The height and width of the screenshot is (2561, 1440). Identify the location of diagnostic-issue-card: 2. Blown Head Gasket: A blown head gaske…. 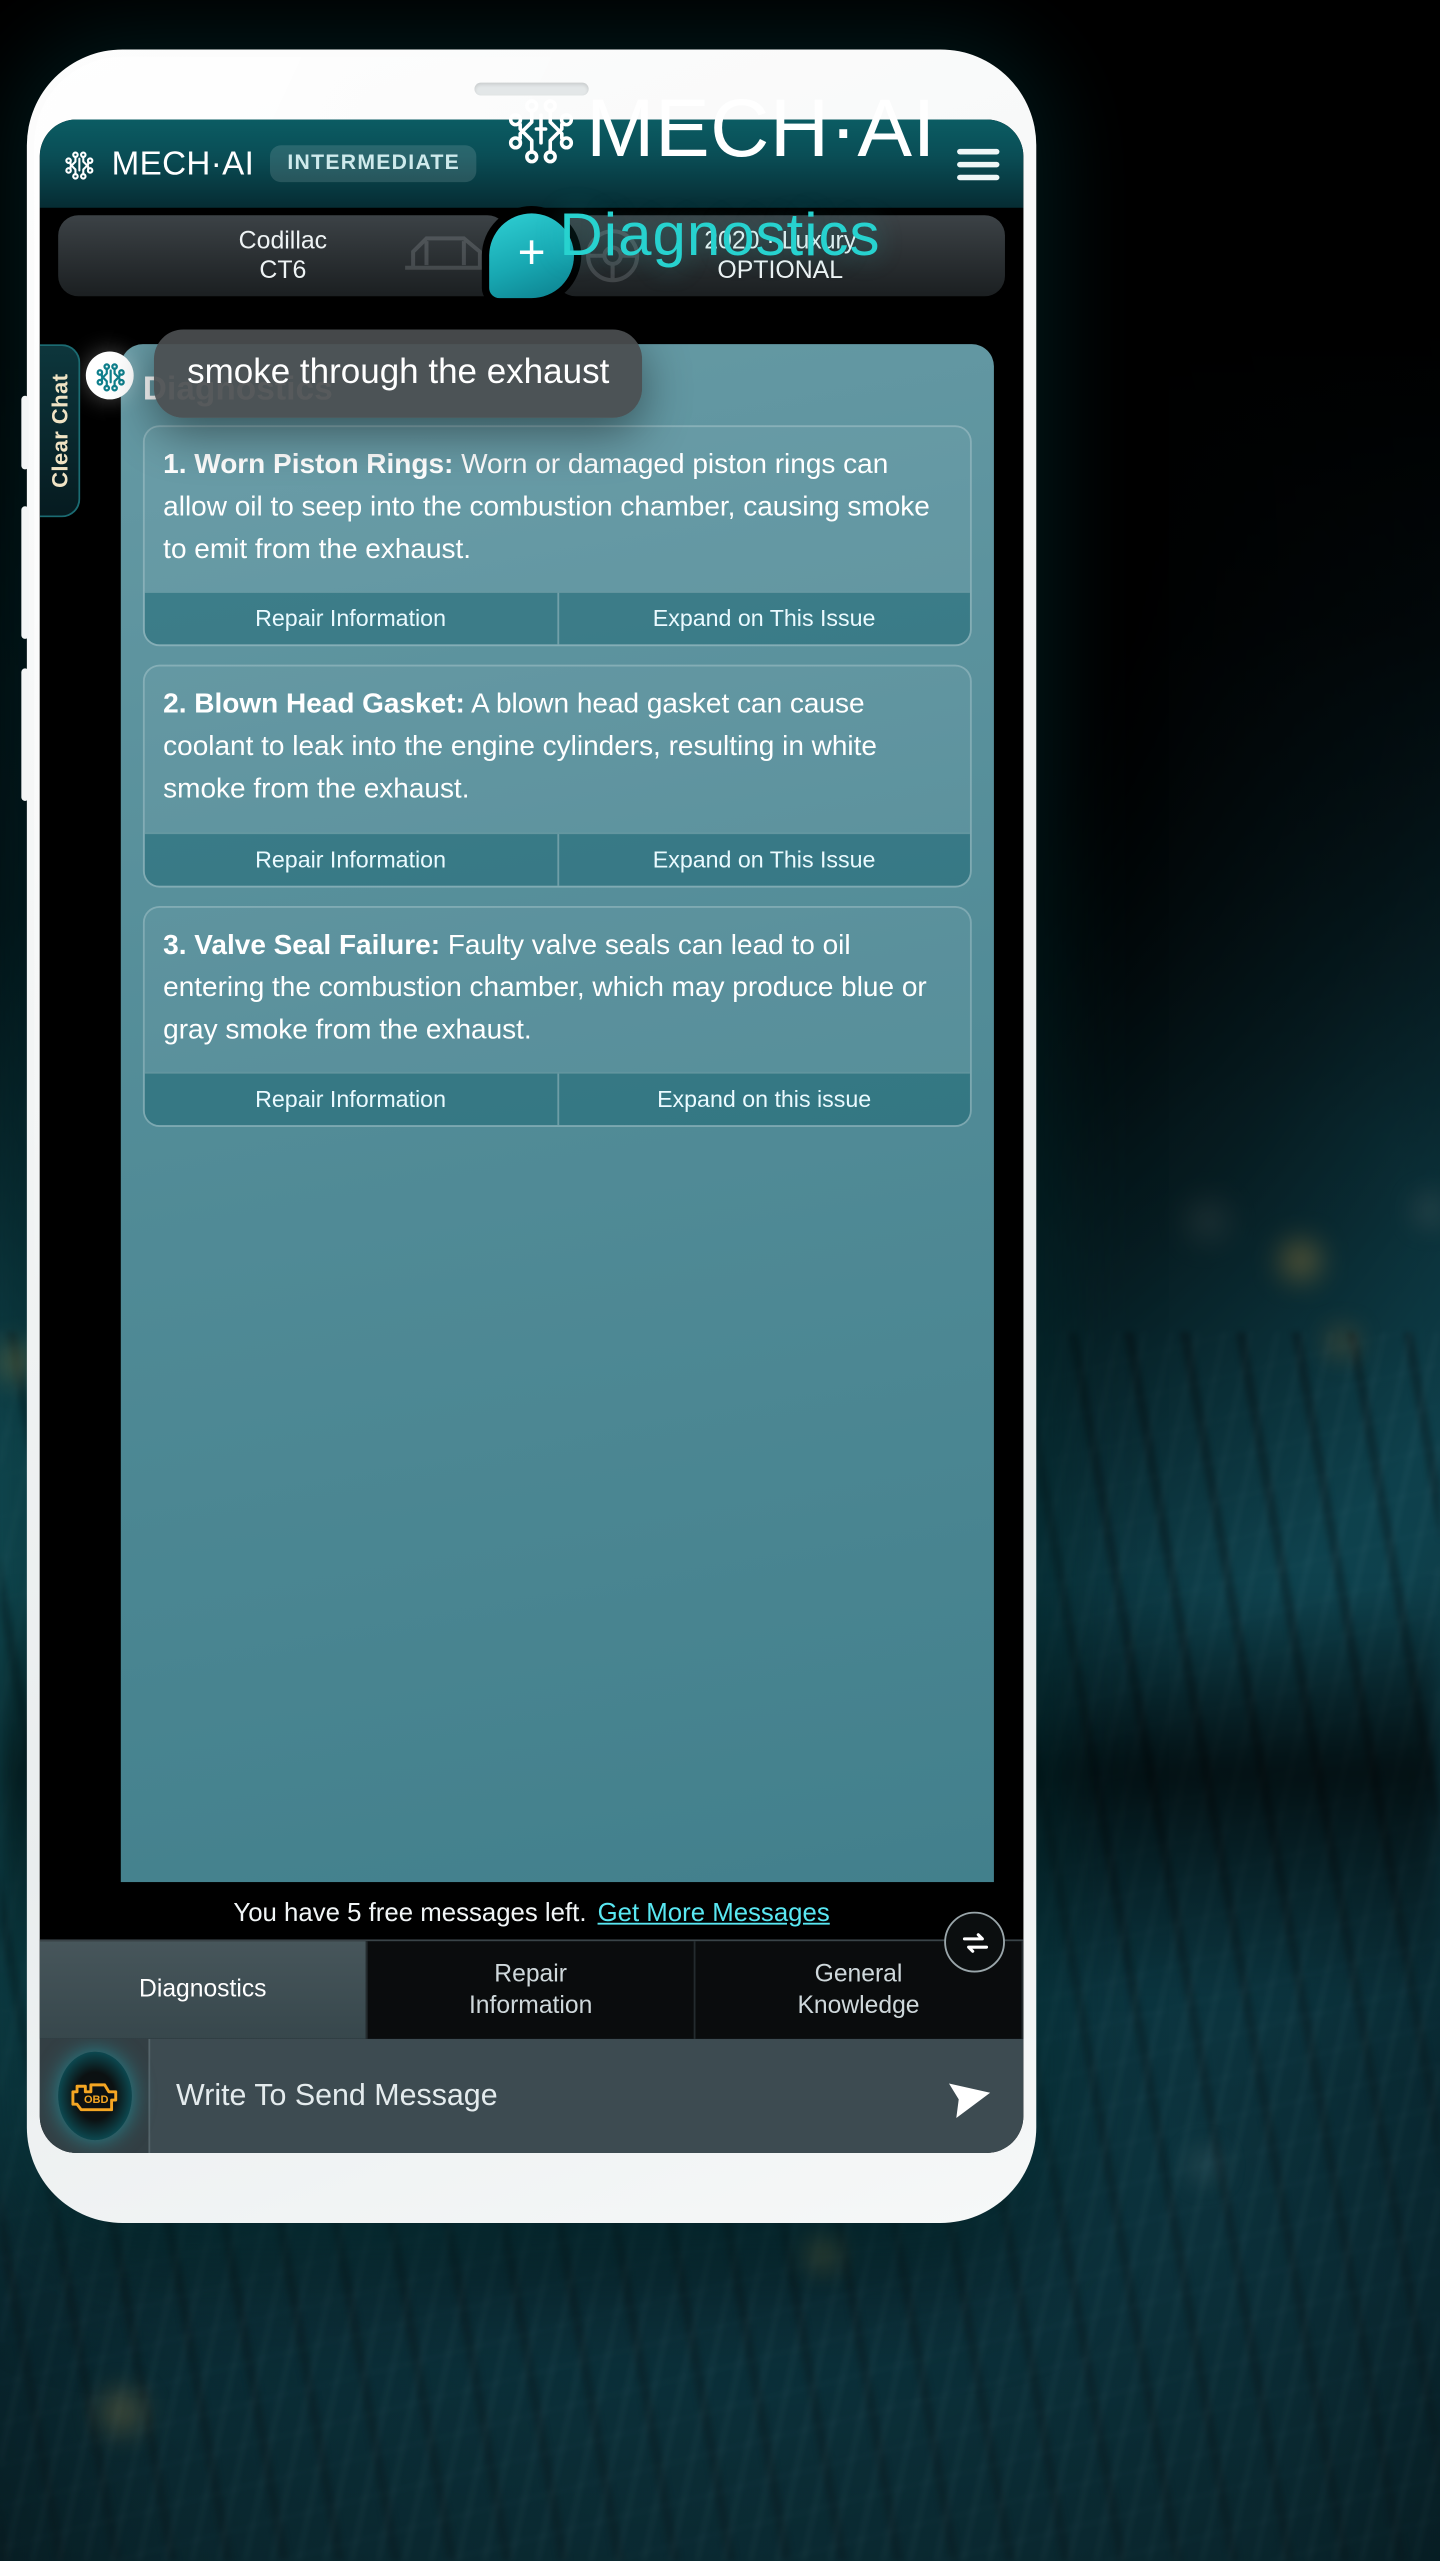
(557, 776).